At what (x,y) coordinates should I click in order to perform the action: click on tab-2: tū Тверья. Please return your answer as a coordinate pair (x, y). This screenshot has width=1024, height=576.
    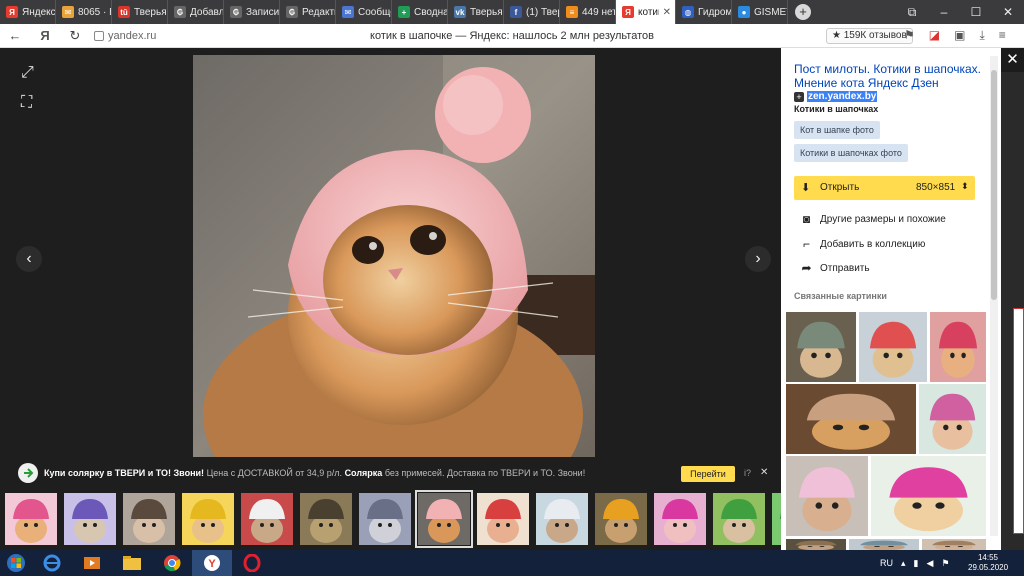
    Looking at the image, I should click on (140, 12).